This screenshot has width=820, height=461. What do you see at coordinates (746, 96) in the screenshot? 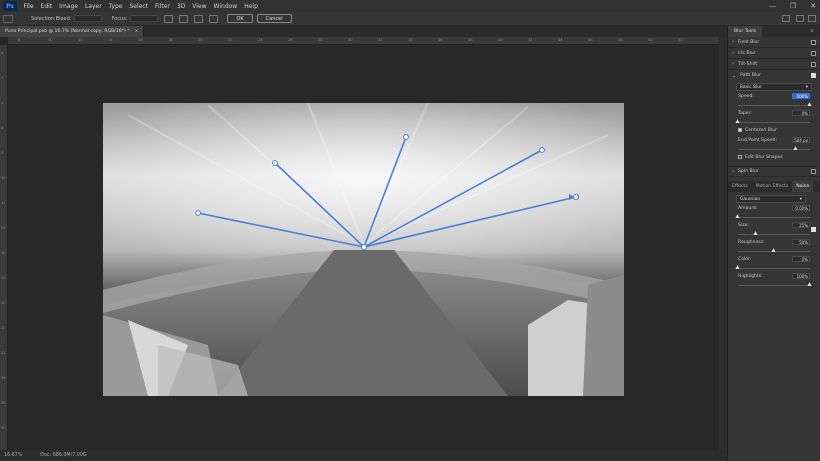
I see `speed-label: Speed:` at bounding box center [746, 96].